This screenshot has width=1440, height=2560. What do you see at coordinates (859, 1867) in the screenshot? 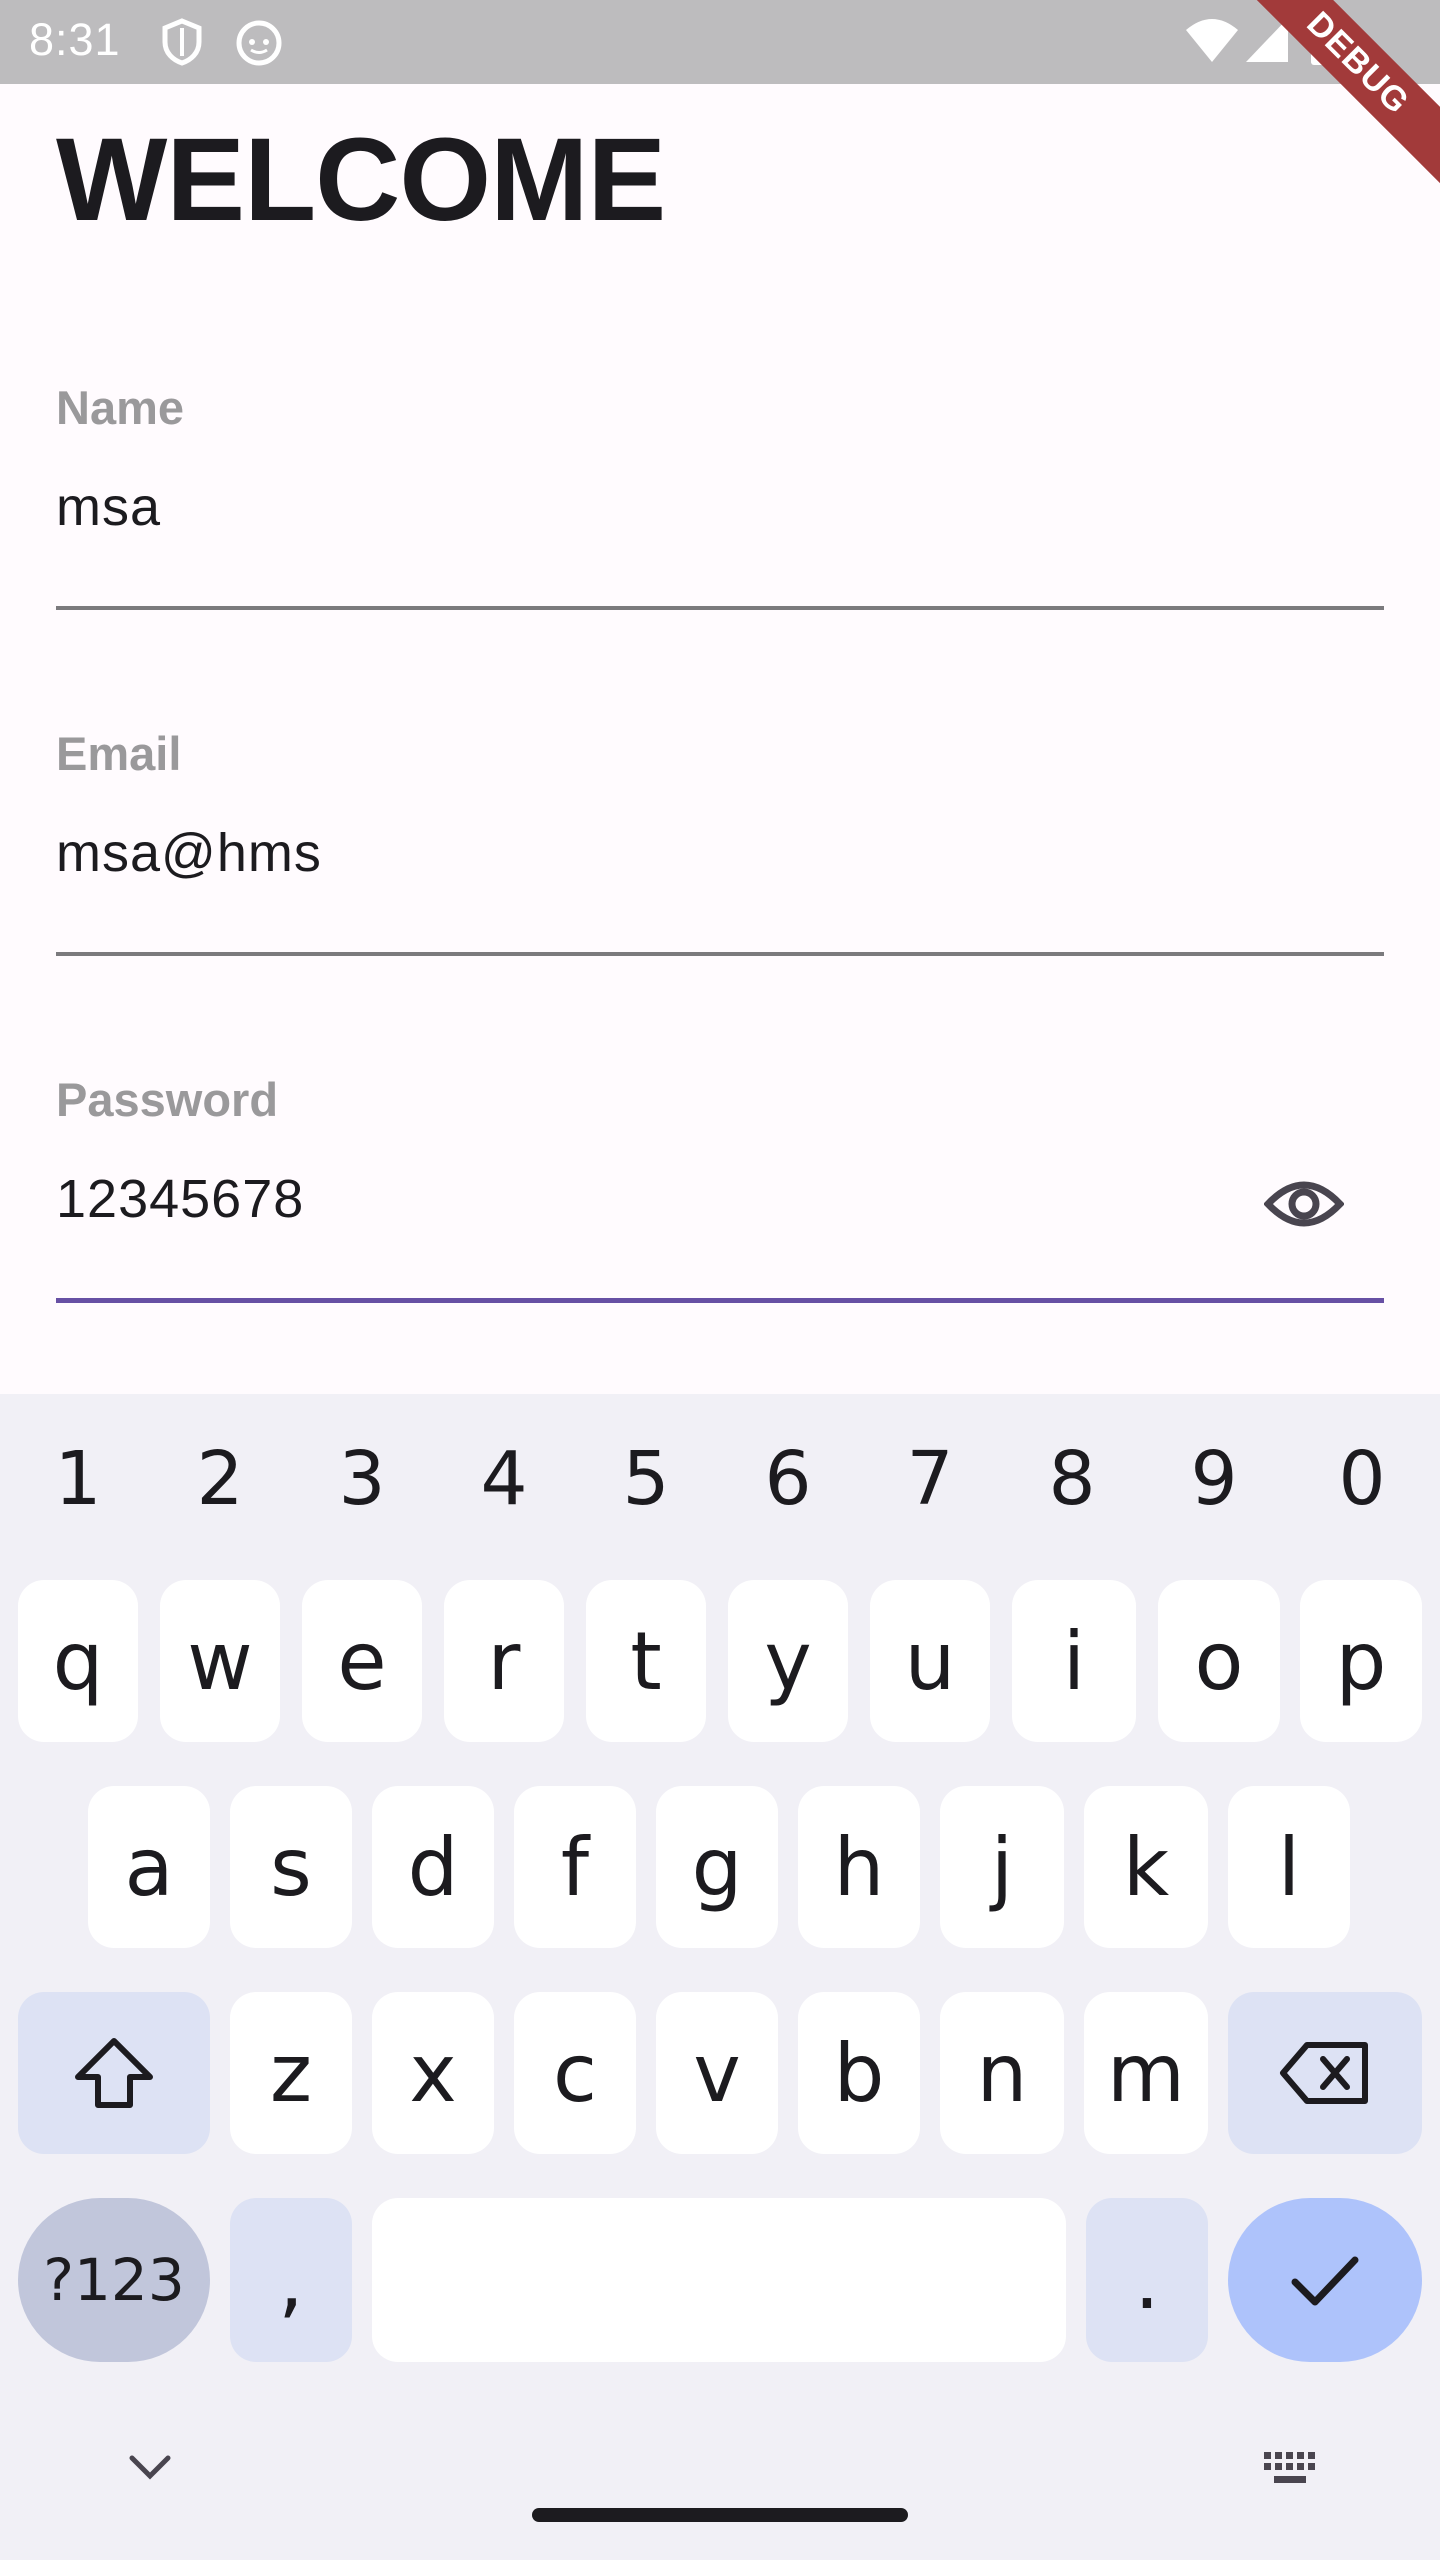
I see `key-h: h` at bounding box center [859, 1867].